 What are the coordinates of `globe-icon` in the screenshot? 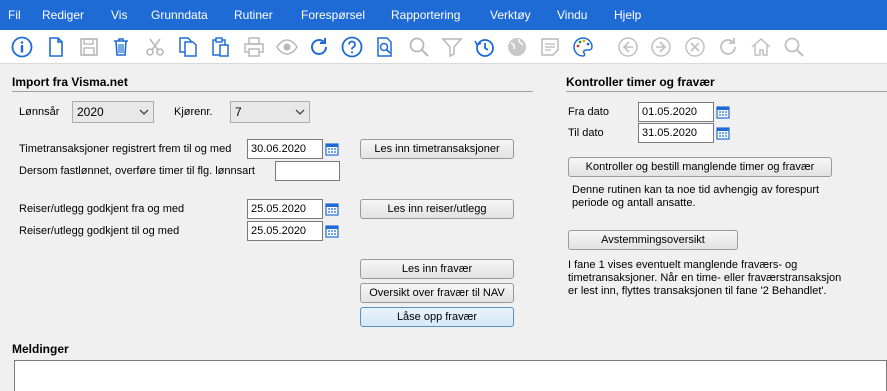 It's located at (517, 47).